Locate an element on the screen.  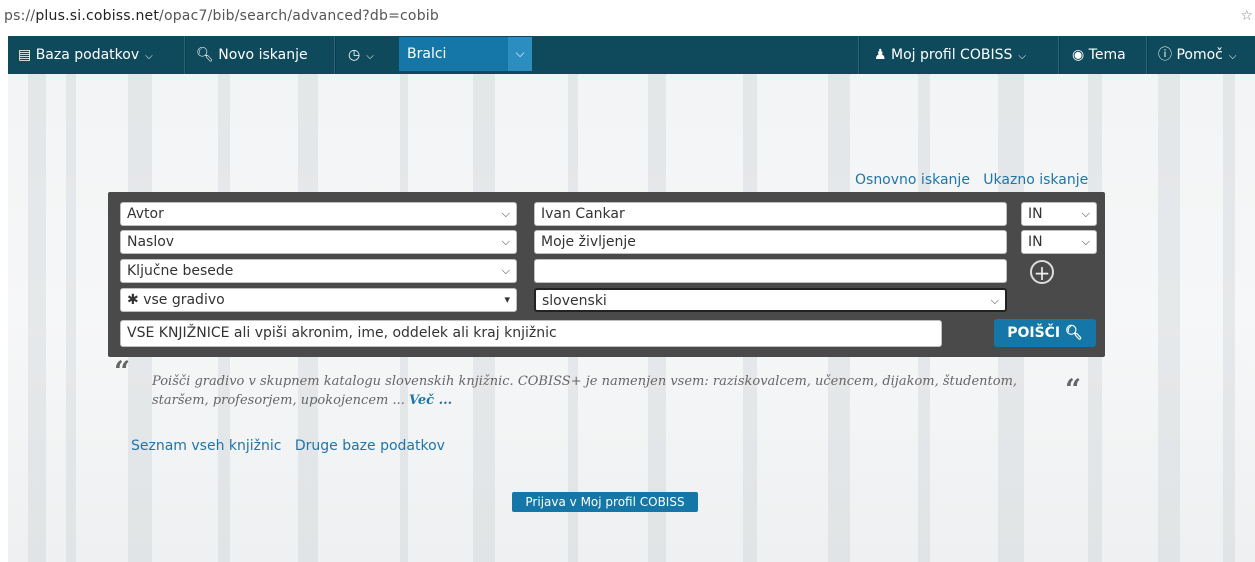
language-select: slovenski ⌵ is located at coordinates (770, 300).